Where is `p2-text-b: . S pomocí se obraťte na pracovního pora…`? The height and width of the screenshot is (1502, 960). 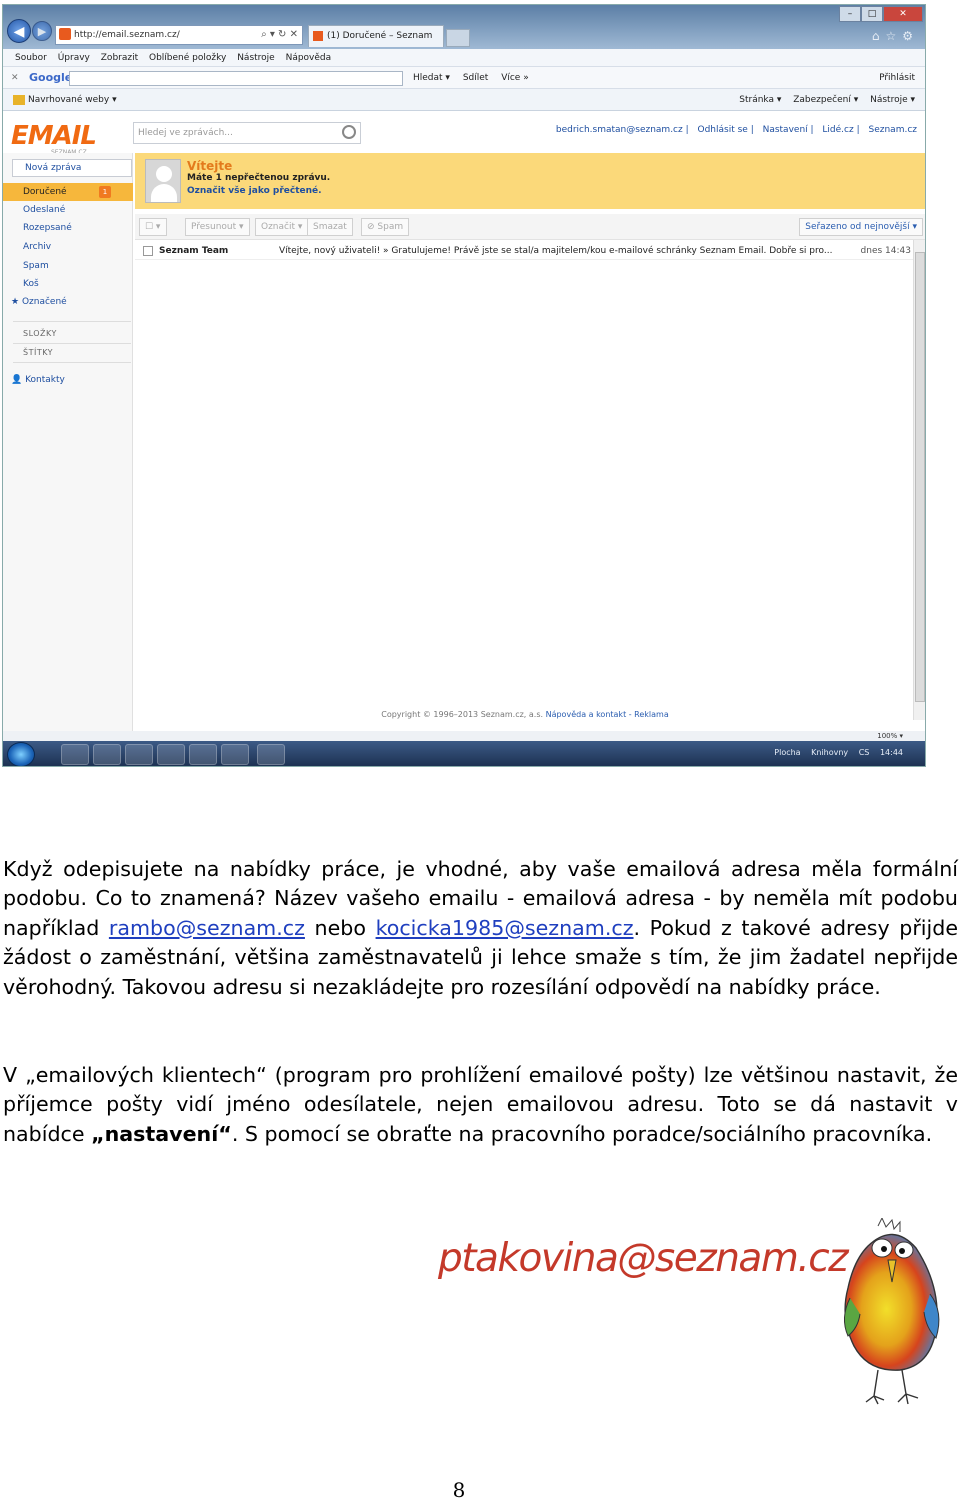 p2-text-b: . S pomocí se obraťte na pracovního pora… is located at coordinates (582, 1133).